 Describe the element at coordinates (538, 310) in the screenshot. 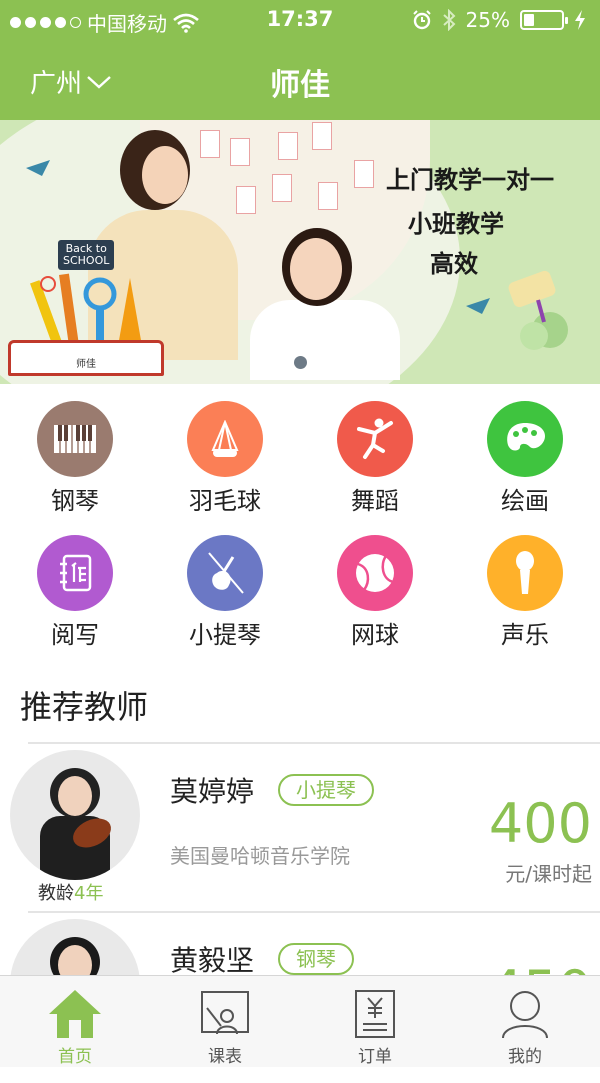

I see `telescope-icon` at that location.